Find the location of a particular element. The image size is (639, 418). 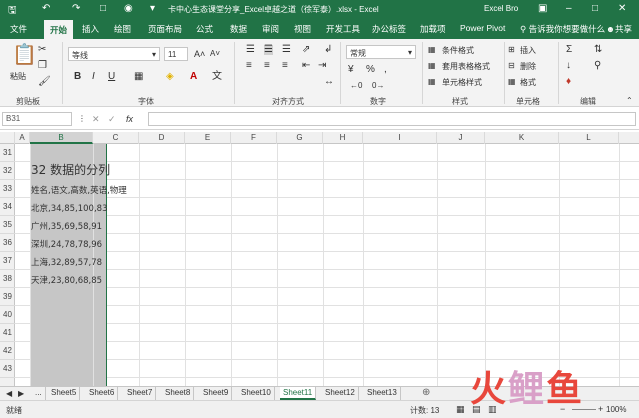

increase-indent-icon: ⇥ is located at coordinates (322, 66).